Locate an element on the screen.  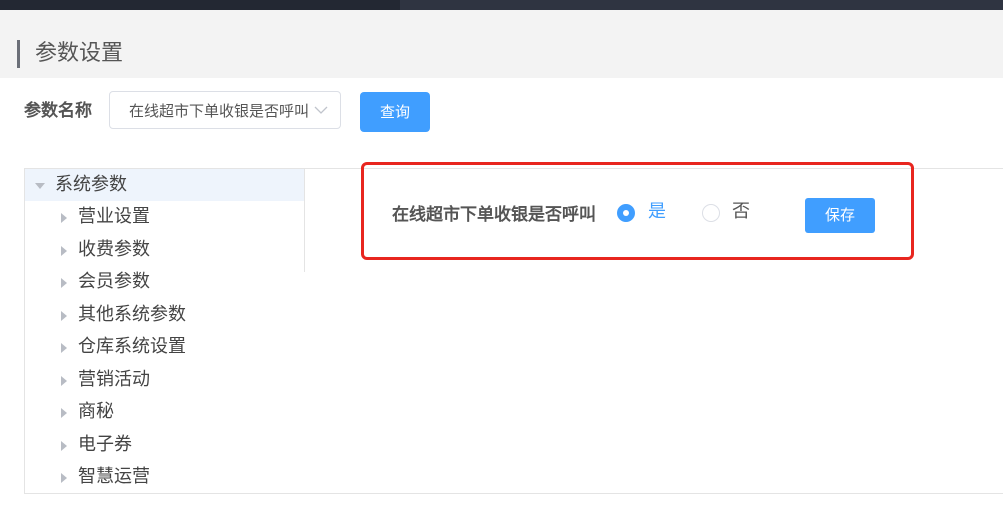
param-name-select: 在线超市下单收银是否呼叫 is located at coordinates (225, 110).